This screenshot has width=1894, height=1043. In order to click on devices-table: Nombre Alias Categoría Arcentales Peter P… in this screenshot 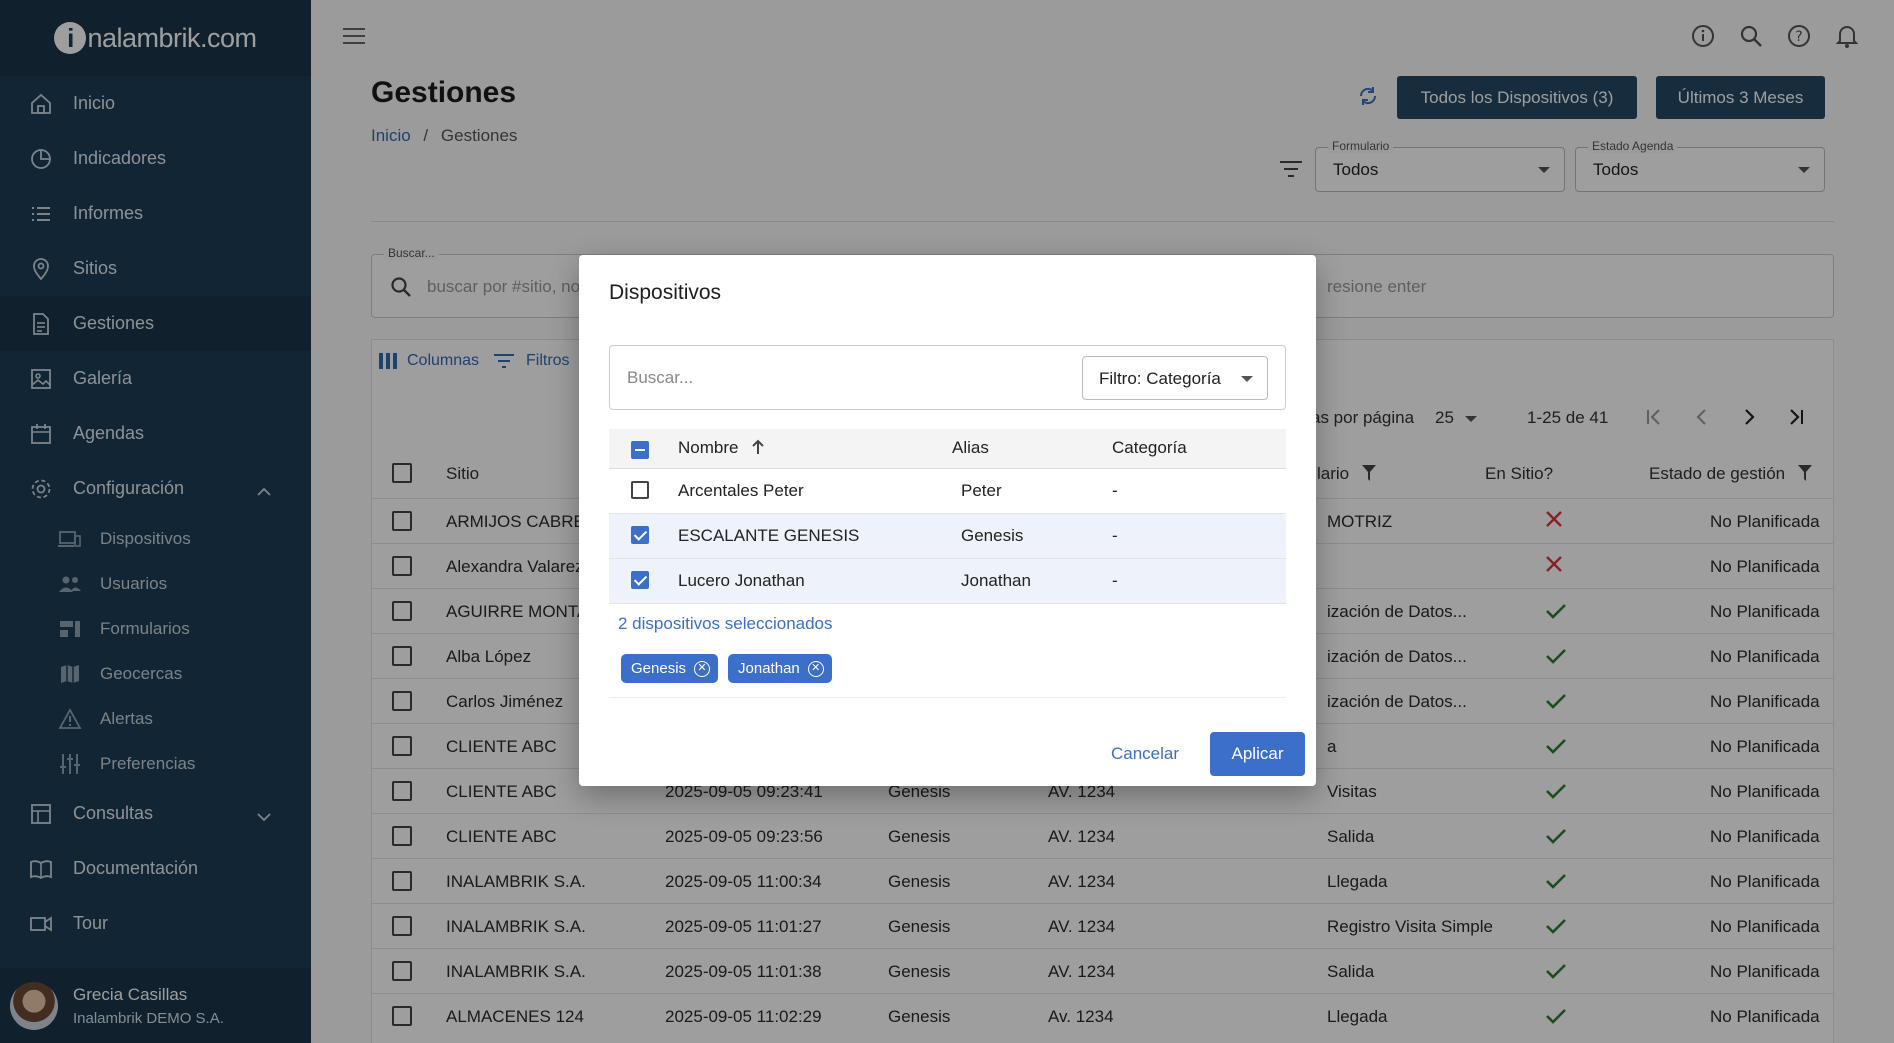, I will do `click(947, 516)`.